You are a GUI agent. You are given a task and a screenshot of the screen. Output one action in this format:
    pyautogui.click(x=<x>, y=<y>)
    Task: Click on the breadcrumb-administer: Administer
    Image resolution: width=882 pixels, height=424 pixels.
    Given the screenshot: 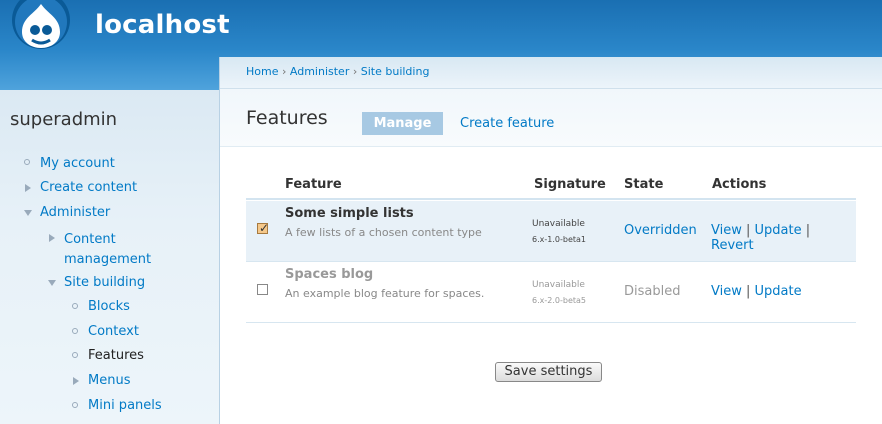 What is the action you would take?
    pyautogui.click(x=319, y=71)
    